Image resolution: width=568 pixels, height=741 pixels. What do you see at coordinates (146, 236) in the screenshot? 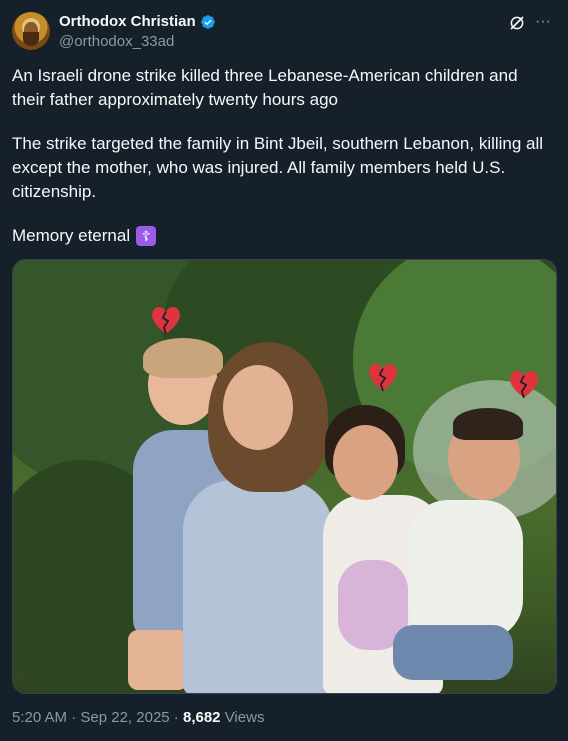
I see `orthodox-cross-icon: ☦` at bounding box center [146, 236].